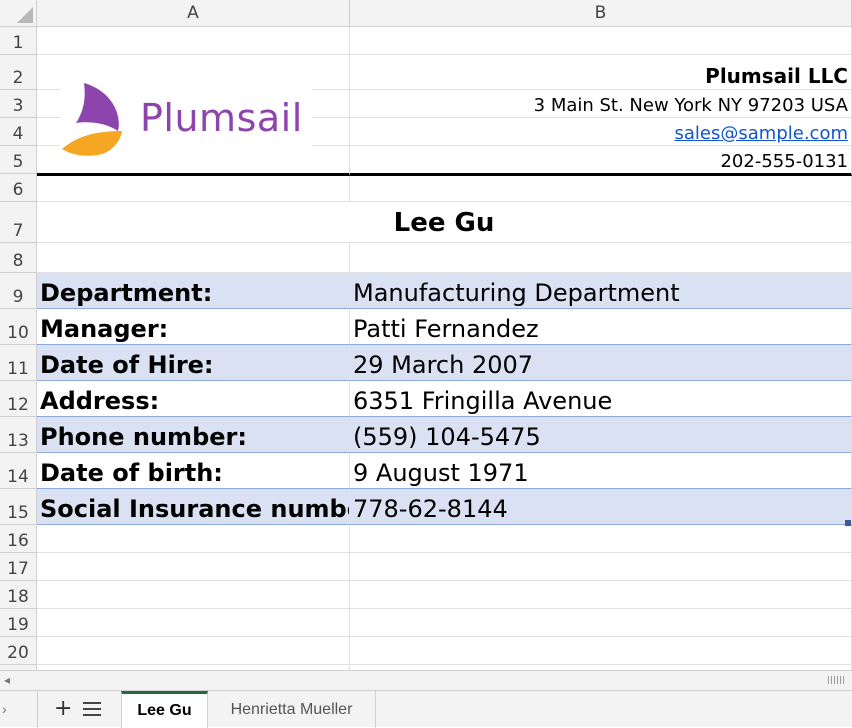 Image resolution: width=852 pixels, height=728 pixels. Describe the element at coordinates (18, 41) in the screenshot. I see `row-header-1: 1` at that location.